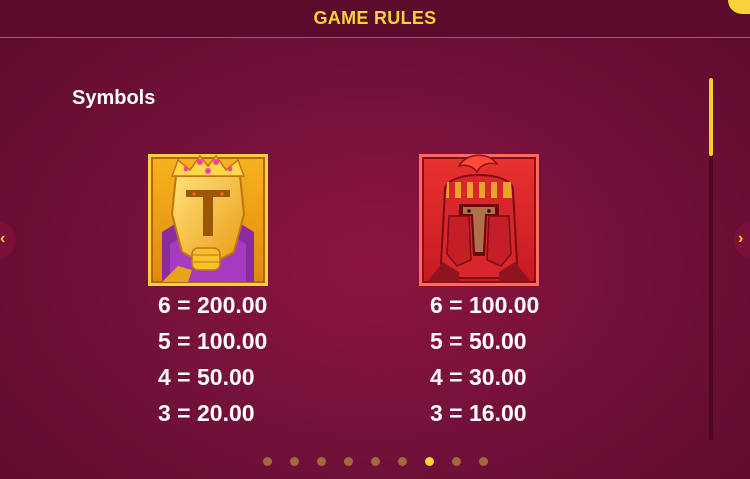 The height and width of the screenshot is (479, 750). I want to click on paytable-red-spartan: 6 = 100.00 5 = 50.00 4 = 30.00 3 = 16.00, so click(484, 359).